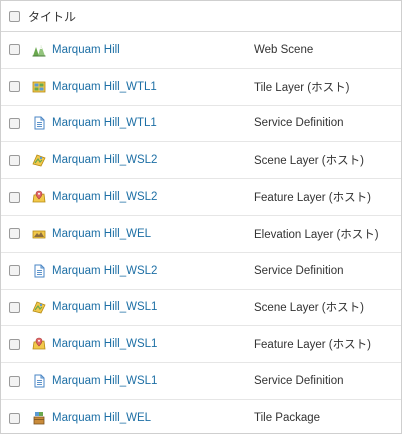 The height and width of the screenshot is (437, 402). I want to click on list-item: Marquam Hill_WTL1 Service Definition, so click(201, 124).